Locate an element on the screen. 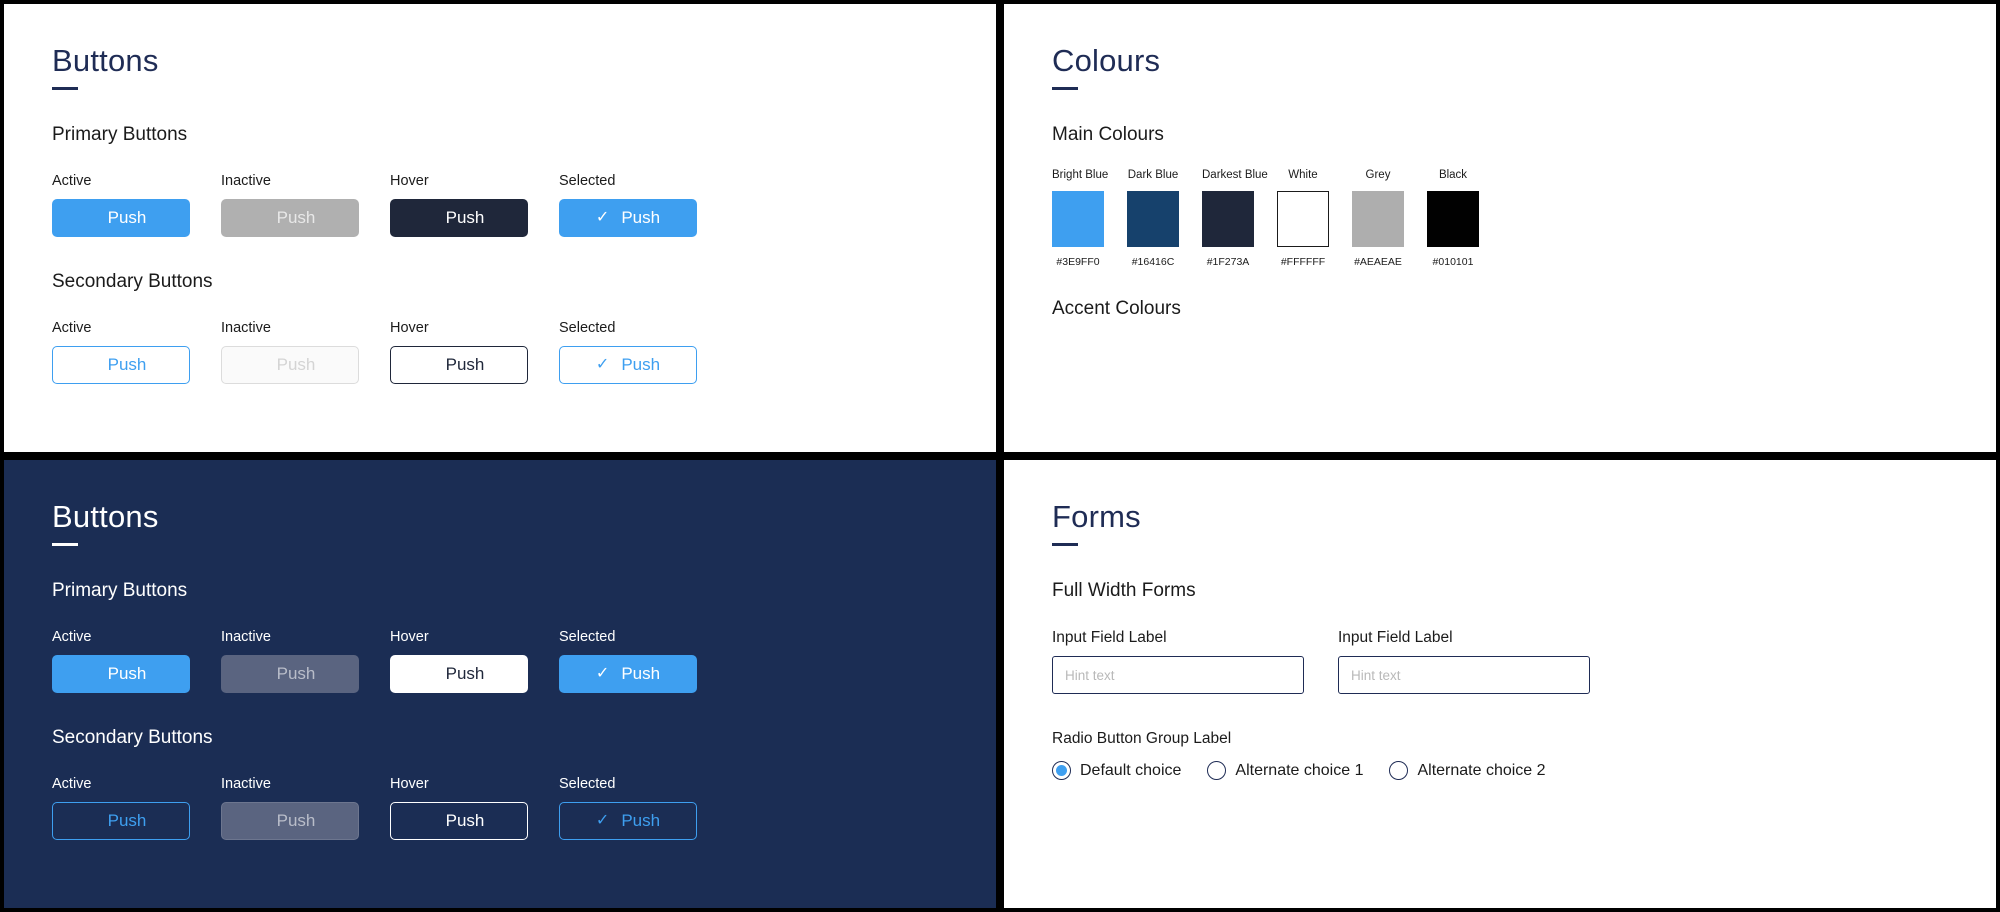 The height and width of the screenshot is (912, 2000). radio-group-label: Radio Button Group Label is located at coordinates (1142, 739).